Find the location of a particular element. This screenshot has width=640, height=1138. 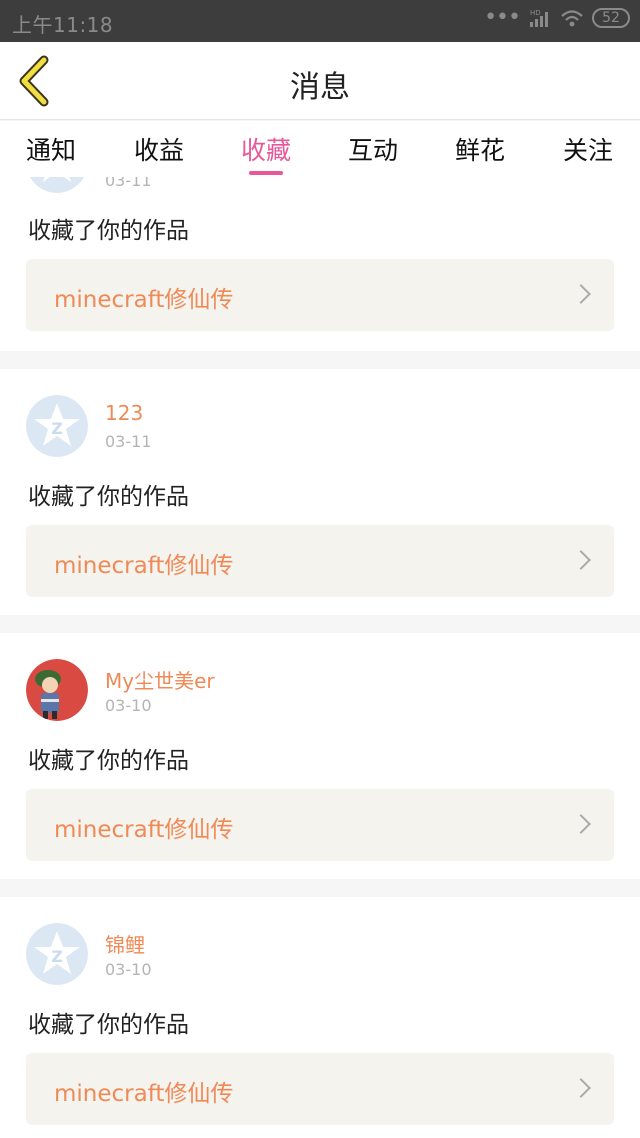

user-name: My尘世美er is located at coordinates (160, 679).